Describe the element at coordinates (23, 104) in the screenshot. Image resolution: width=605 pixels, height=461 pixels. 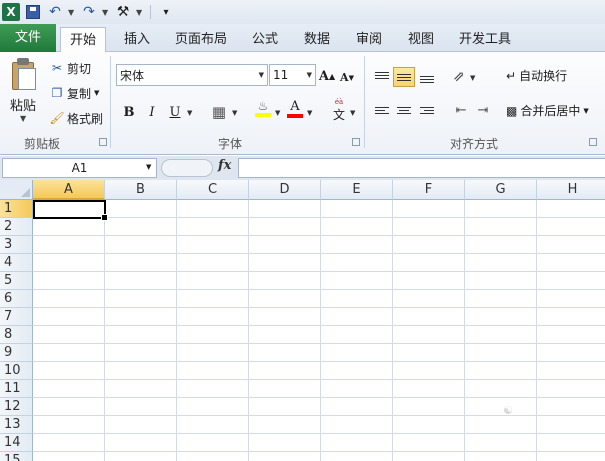
I see `paste-button: 粘贴` at that location.